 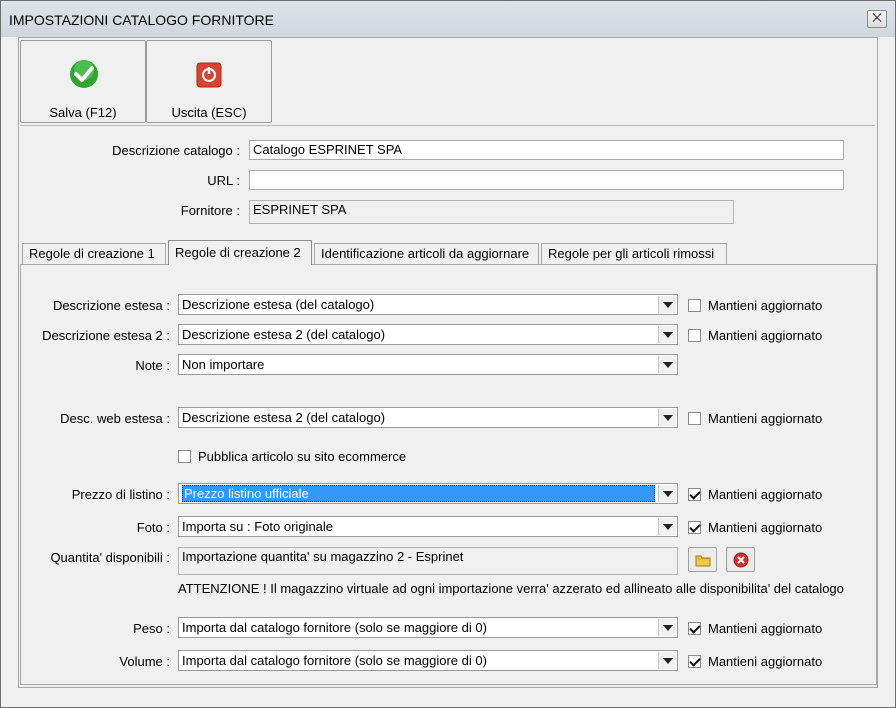 I want to click on foto-keep-label: Mantieni aggiornato, so click(x=765, y=527).